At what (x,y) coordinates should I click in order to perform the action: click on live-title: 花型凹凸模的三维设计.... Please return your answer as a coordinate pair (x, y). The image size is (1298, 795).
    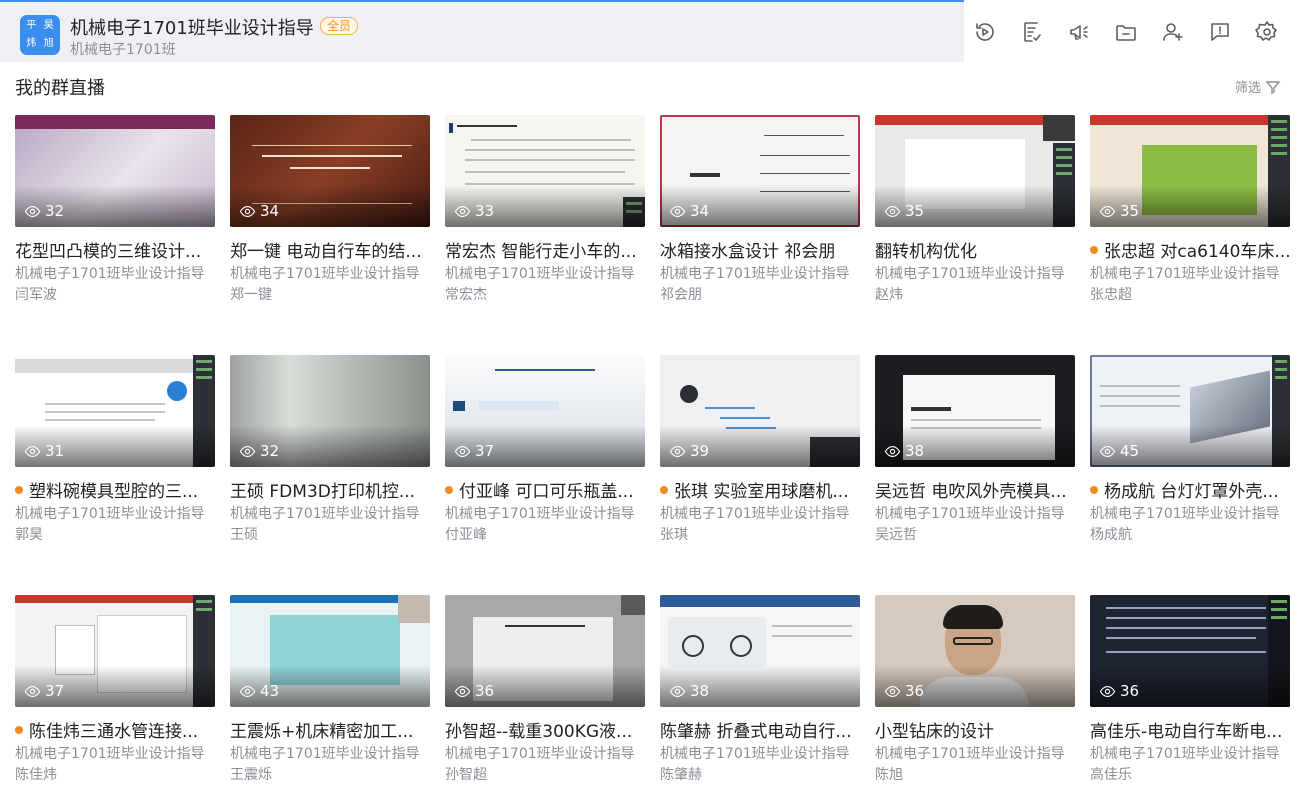
    Looking at the image, I should click on (115, 249).